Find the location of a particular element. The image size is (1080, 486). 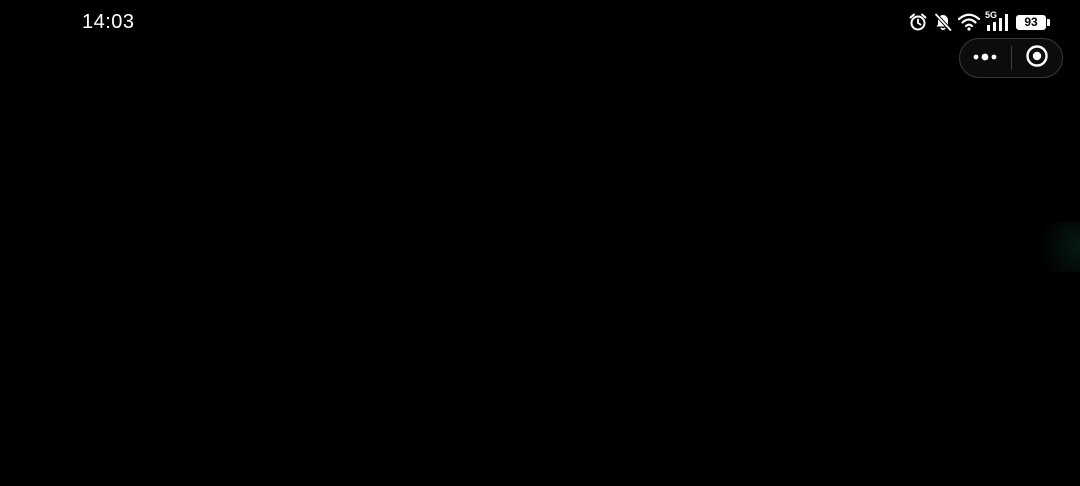

edge-glow is located at coordinates (1055, 247).